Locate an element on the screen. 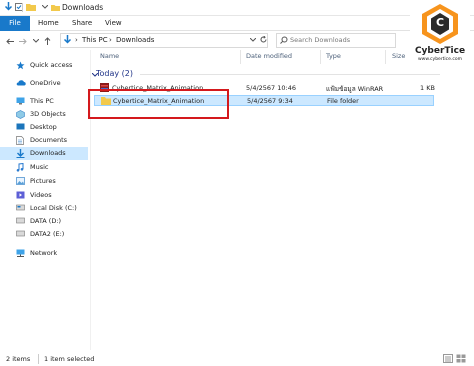 This screenshot has height=366, width=474. sidebar-item-downloads: Downloads is located at coordinates (44, 153).